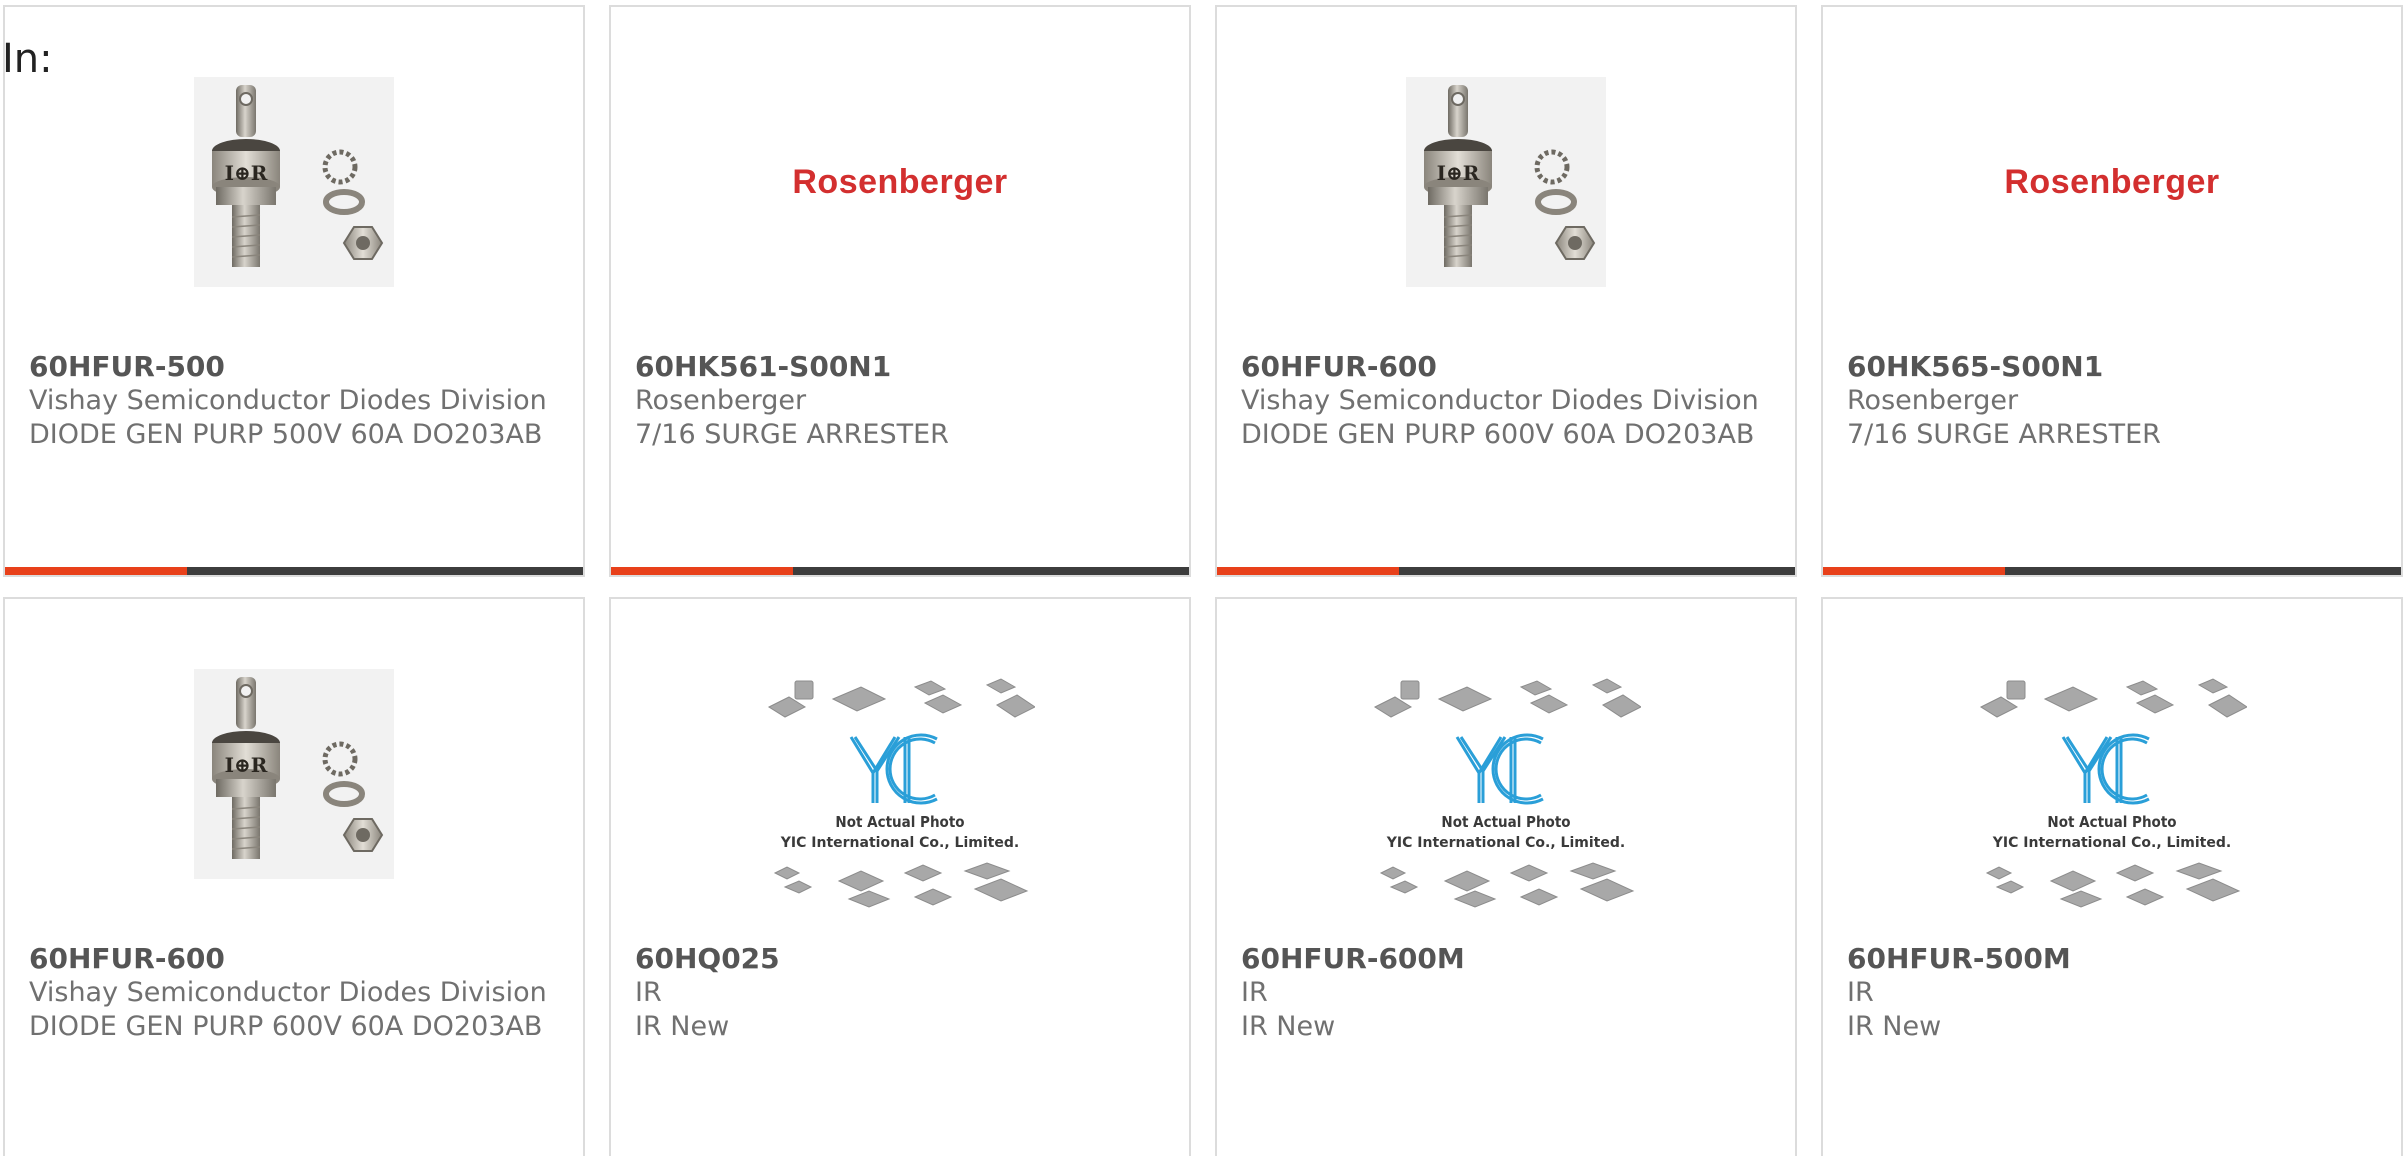  What do you see at coordinates (2112, 959) in the screenshot?
I see `part-number-link: 60HFUR-500M` at bounding box center [2112, 959].